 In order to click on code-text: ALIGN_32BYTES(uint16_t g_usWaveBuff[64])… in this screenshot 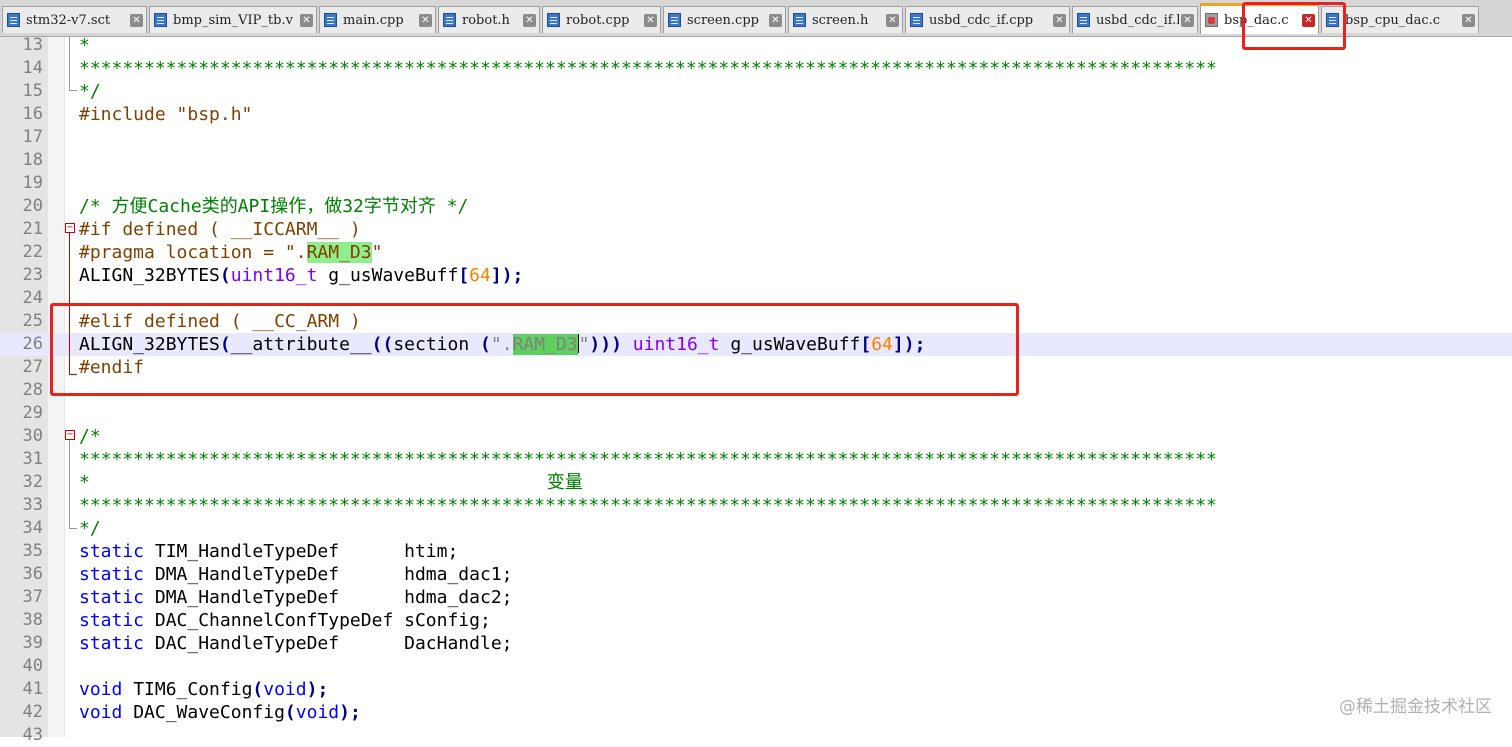, I will do `click(301, 275)`.